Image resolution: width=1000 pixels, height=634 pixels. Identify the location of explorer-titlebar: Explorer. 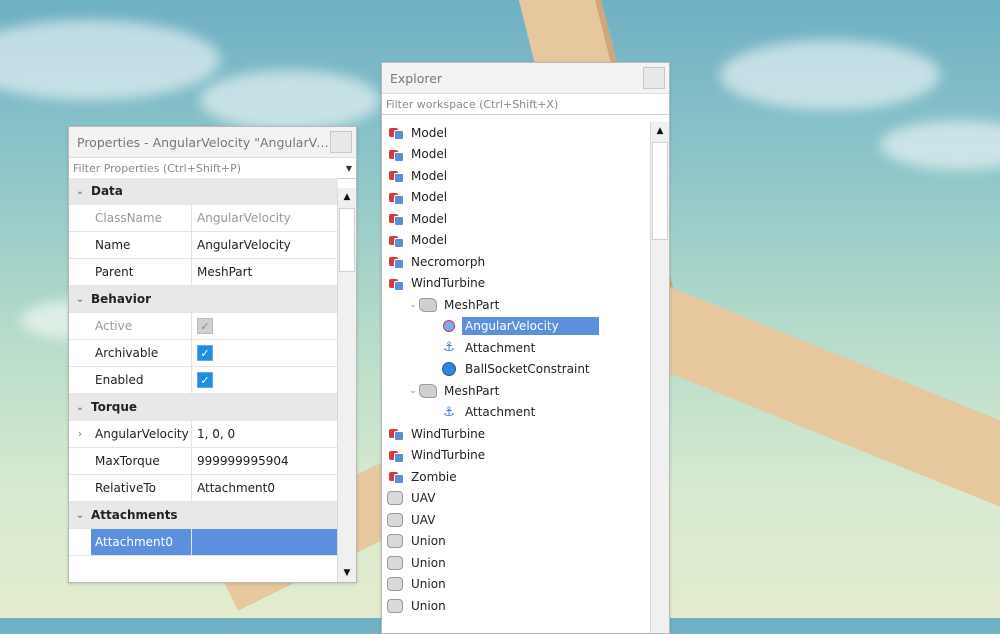
(525, 78).